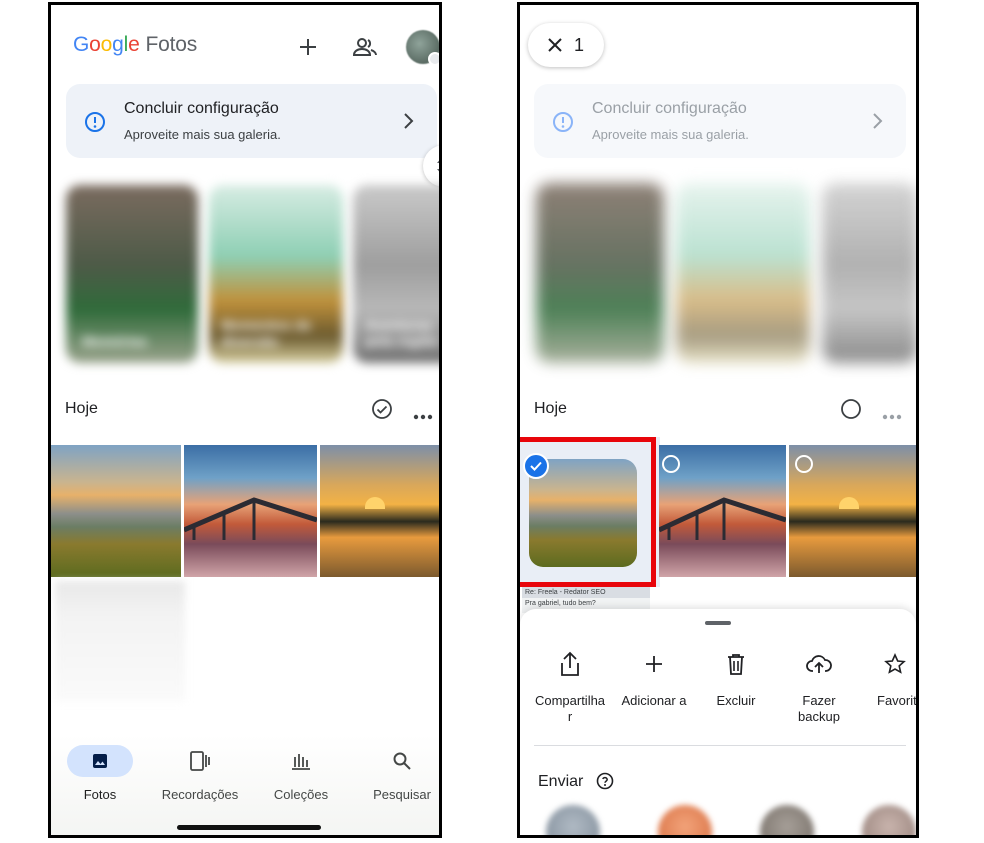 This screenshot has height=843, width=984. I want to click on memory-caption: Aventuras pela região, so click(402, 333).